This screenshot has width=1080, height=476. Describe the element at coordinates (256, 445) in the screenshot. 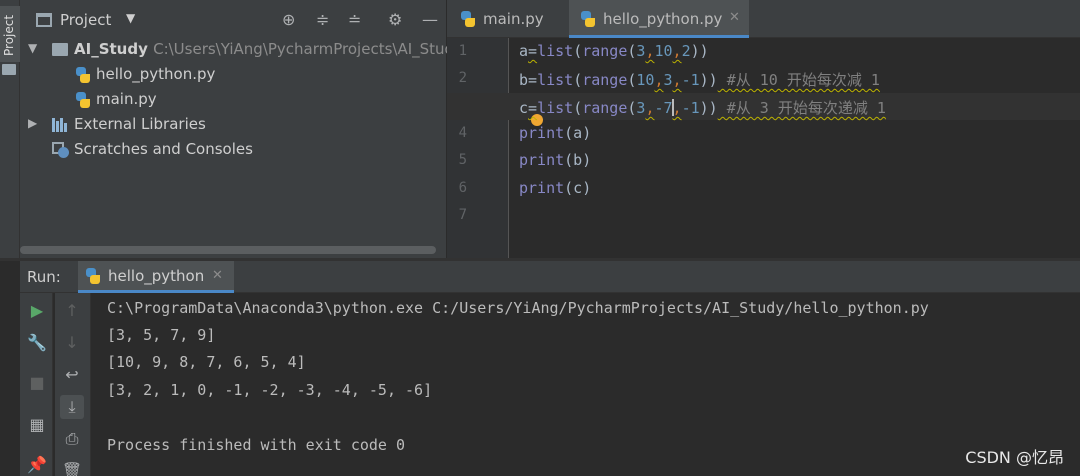

I see `console-line: Process finished with exit code 0` at that location.